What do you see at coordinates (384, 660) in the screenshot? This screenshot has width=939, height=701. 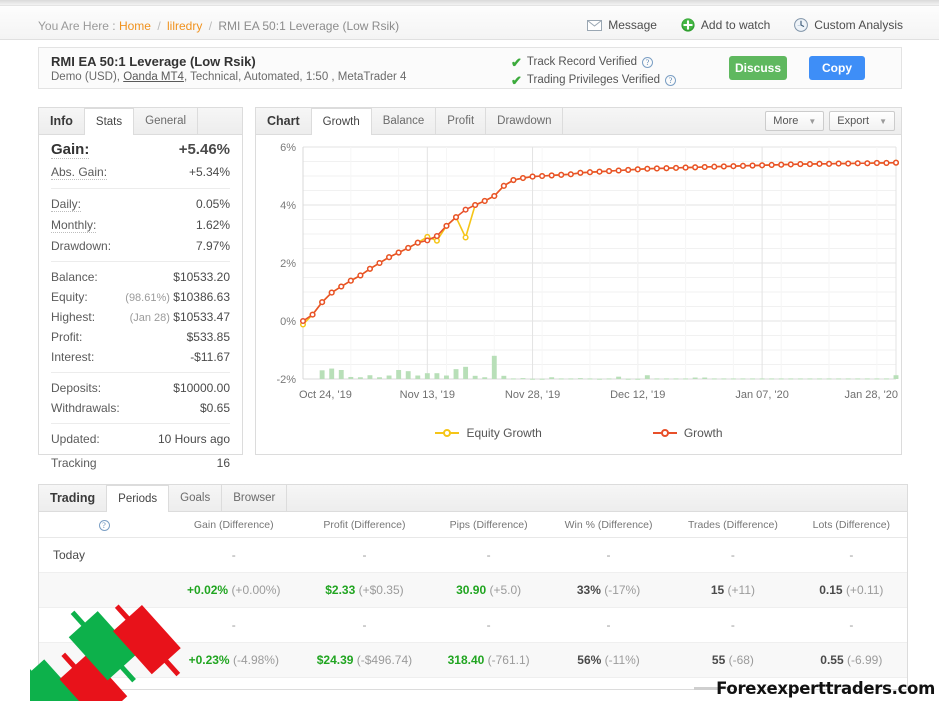 I see `cell-difference-value: (-$496.74)` at bounding box center [384, 660].